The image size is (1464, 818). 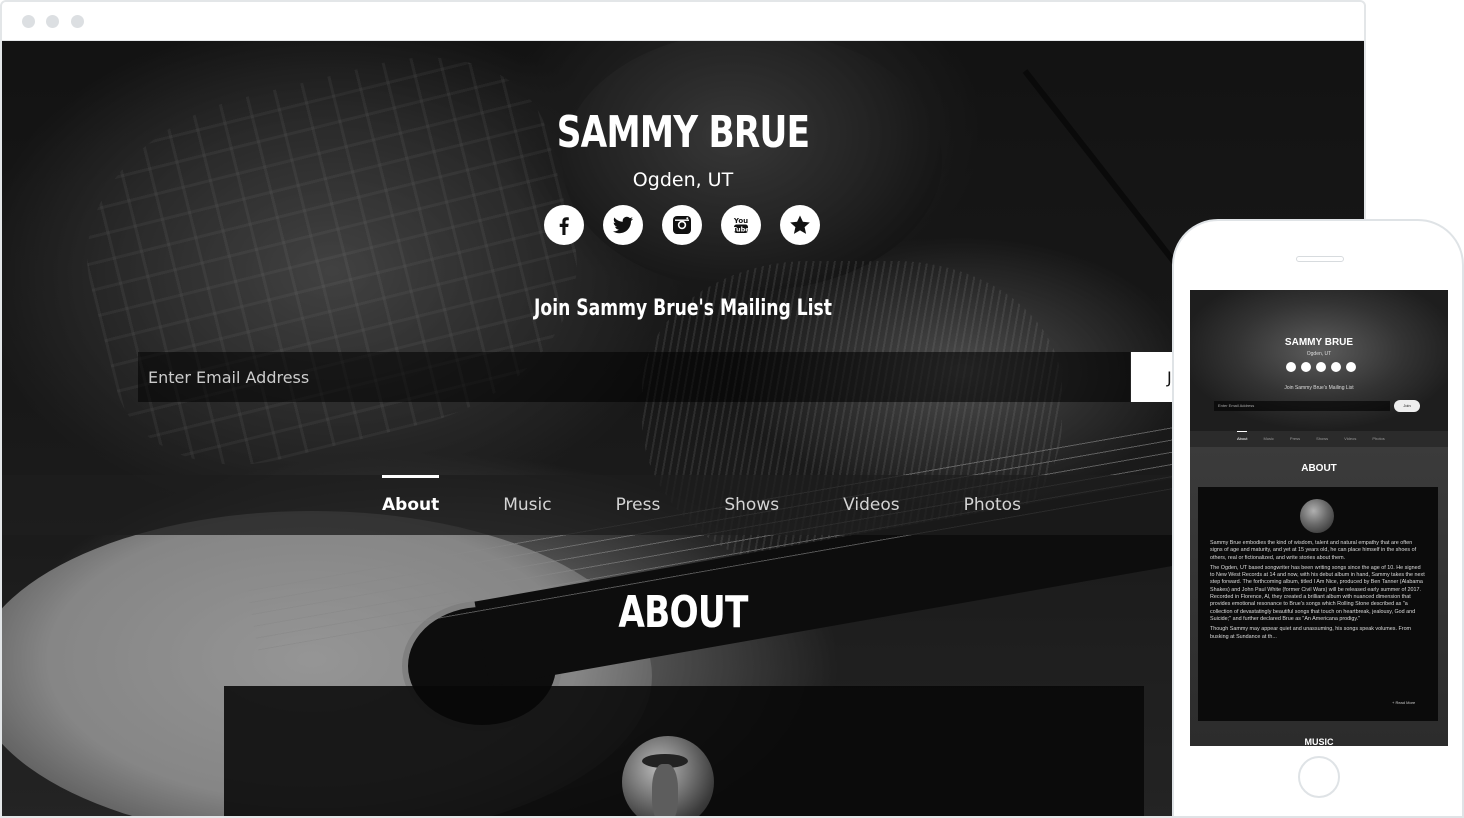 I want to click on mobile-artist-name: SAMMY BRUE, so click(x=1319, y=342).